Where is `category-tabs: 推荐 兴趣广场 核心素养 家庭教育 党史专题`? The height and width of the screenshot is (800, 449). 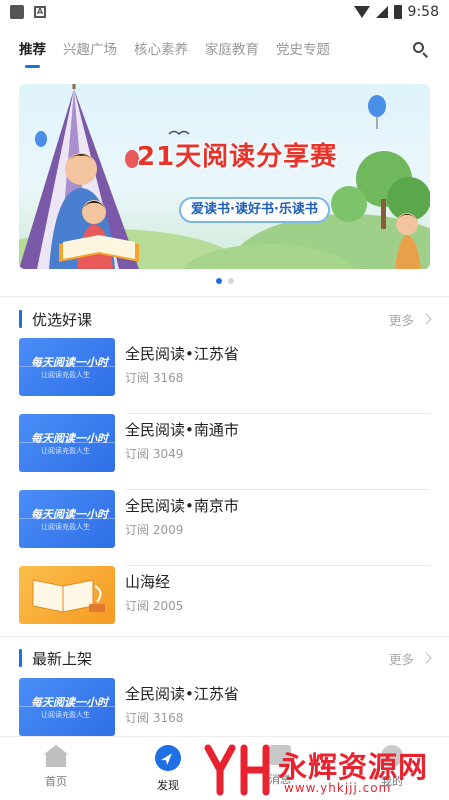 category-tabs: 推荐 兴趣广场 核心素养 家庭教育 党史专题 is located at coordinates (224, 50).